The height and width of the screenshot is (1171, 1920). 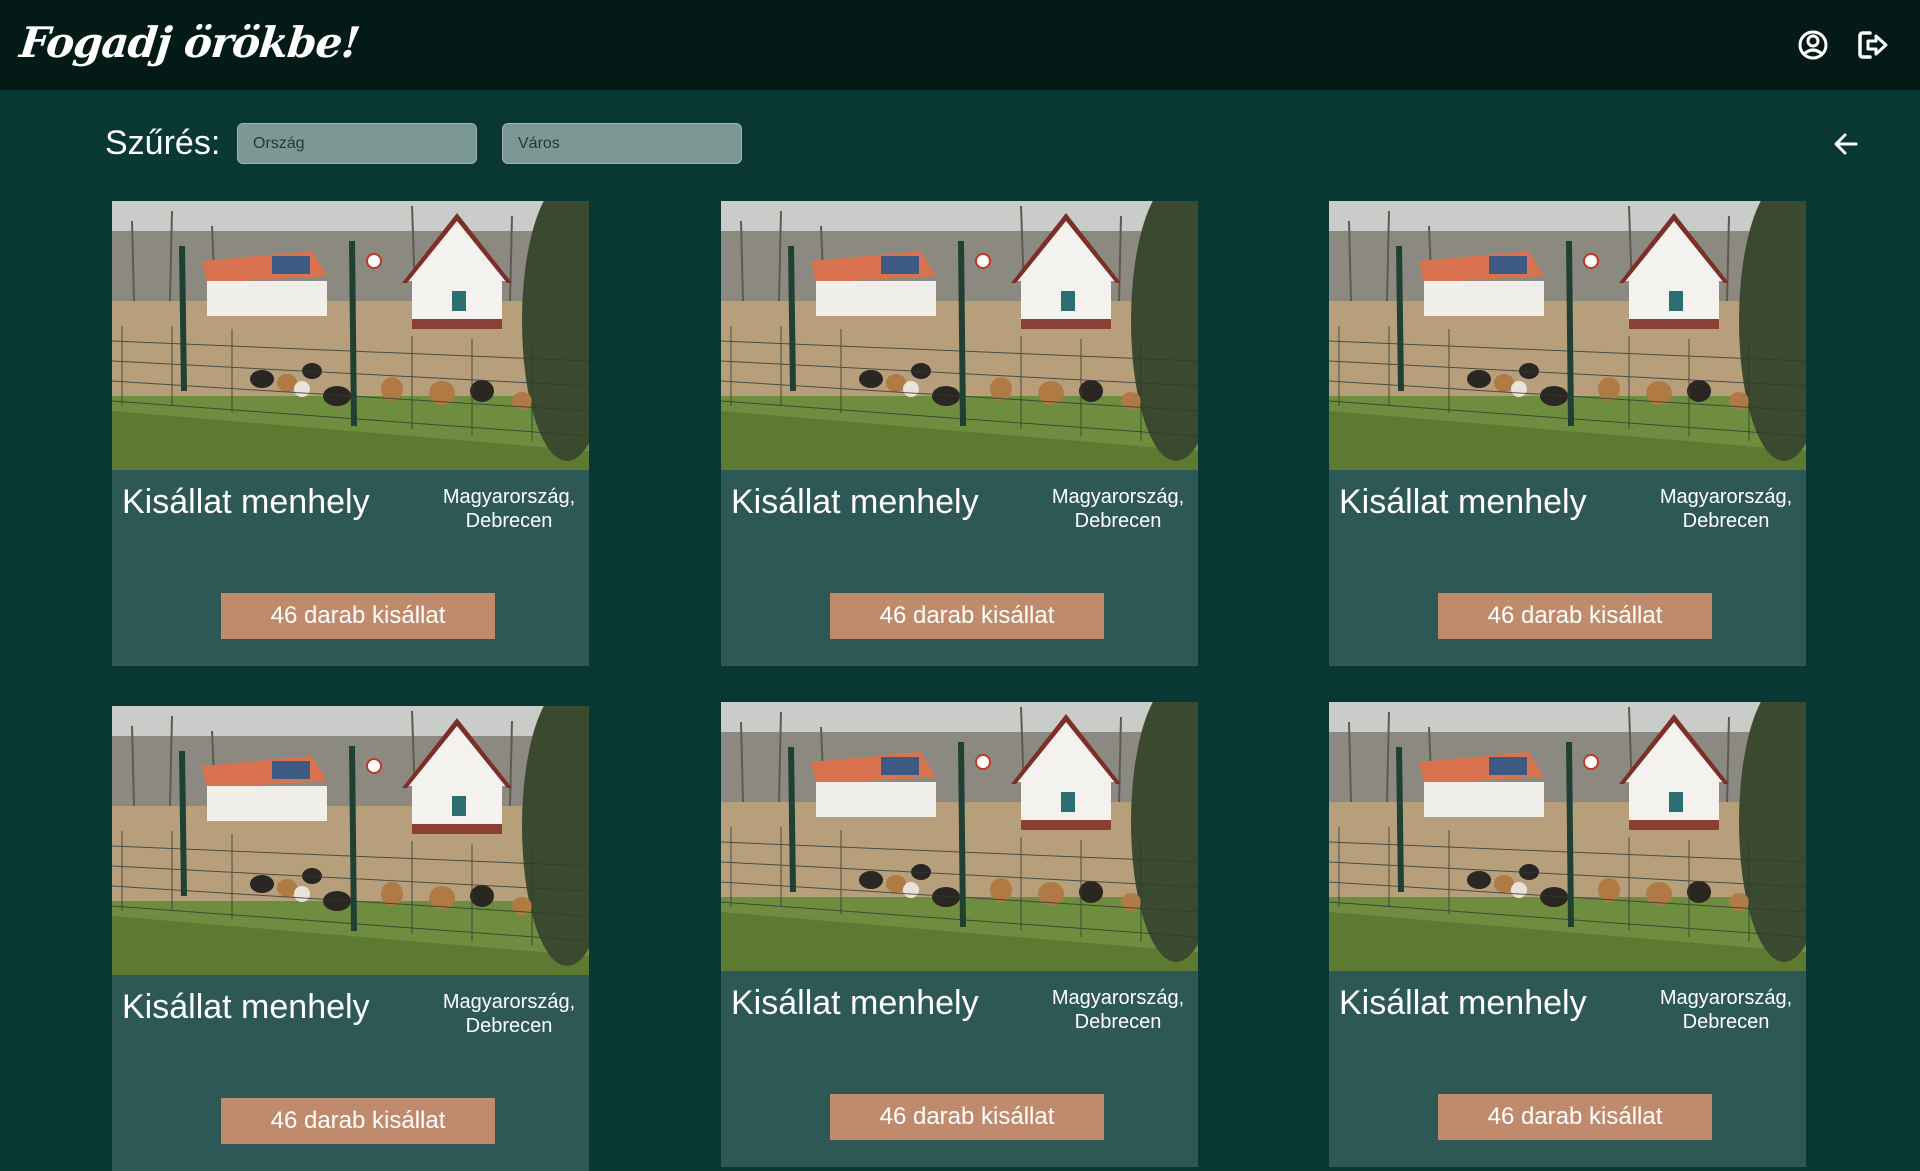 I want to click on country-filter-input, so click(x=357, y=143).